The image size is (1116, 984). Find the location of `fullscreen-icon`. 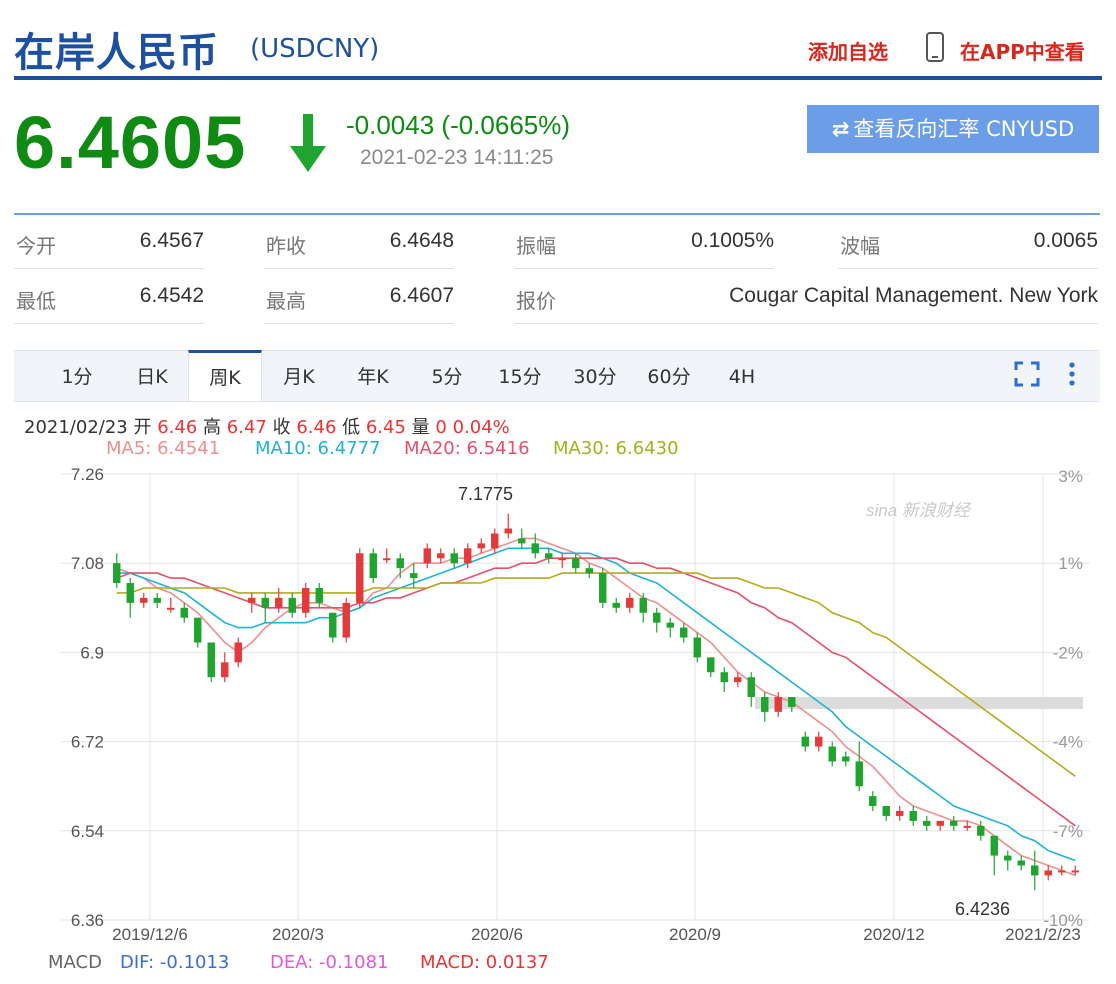

fullscreen-icon is located at coordinates (1027, 374).